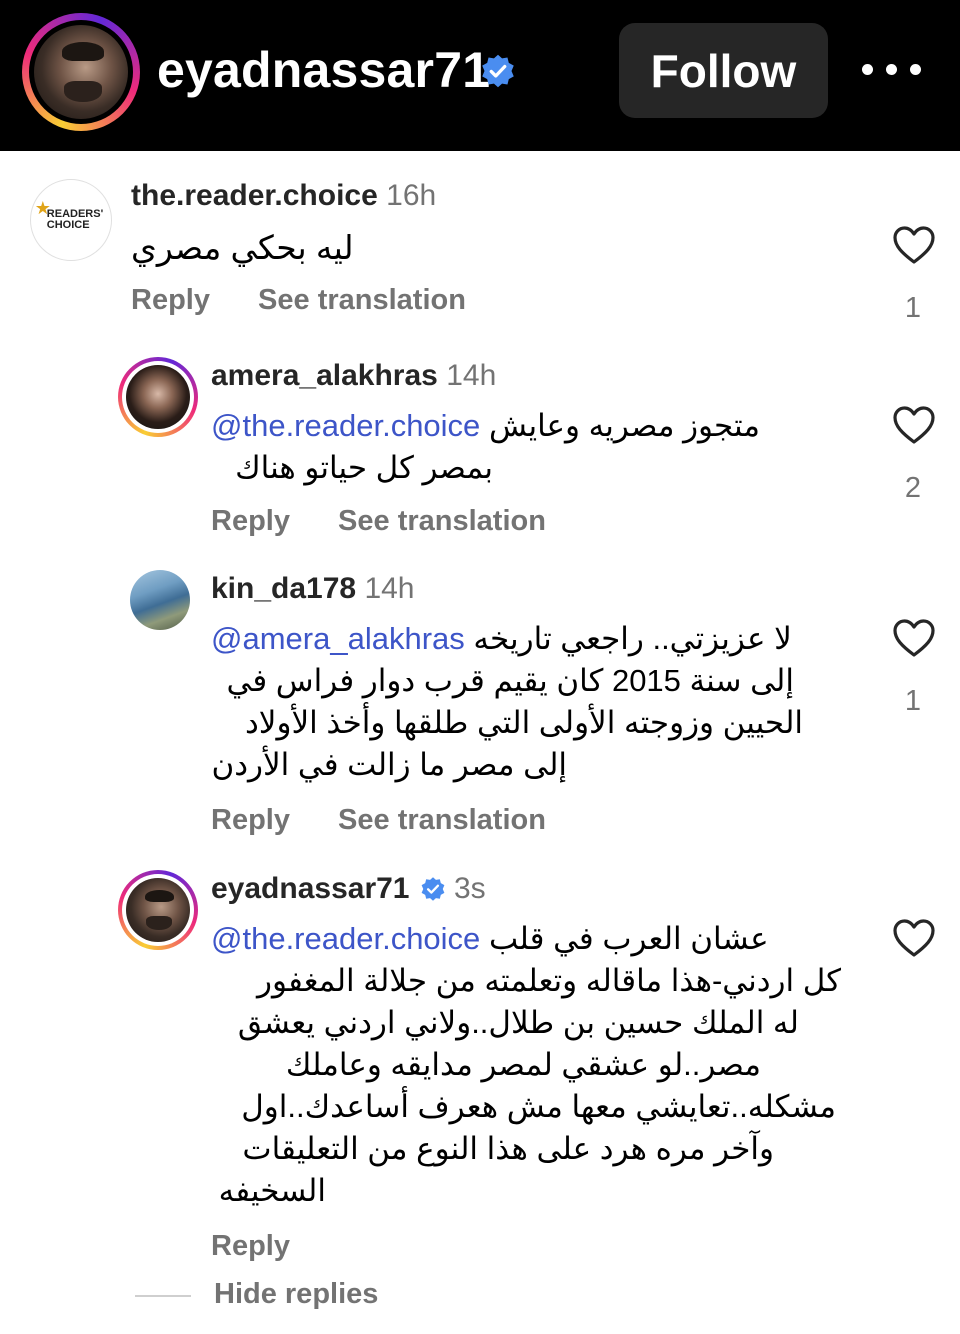  What do you see at coordinates (283, 196) in the screenshot?
I see `comment-username: the.reader.choice 16h` at bounding box center [283, 196].